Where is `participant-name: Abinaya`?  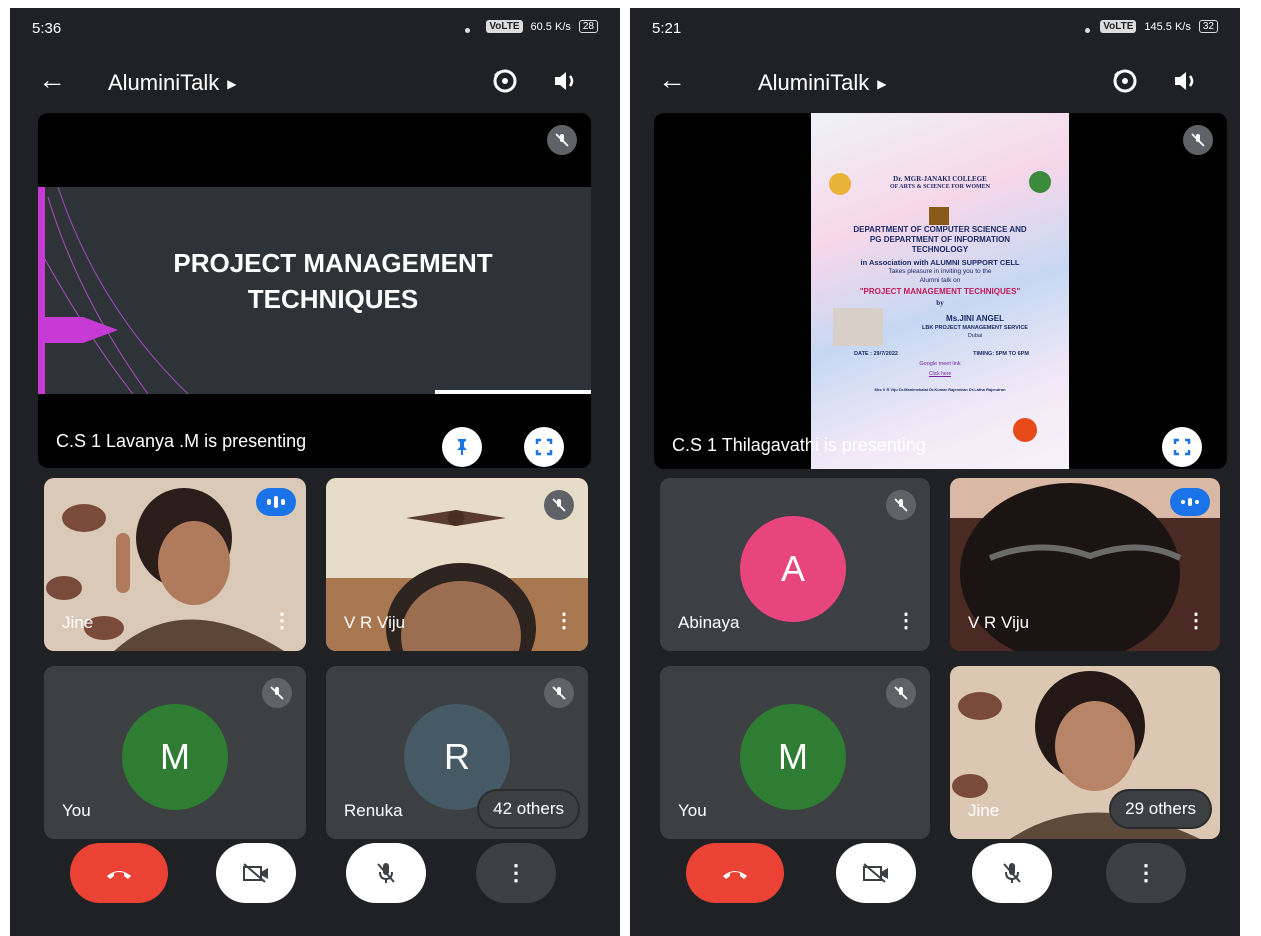
participant-name: Abinaya is located at coordinates (709, 622).